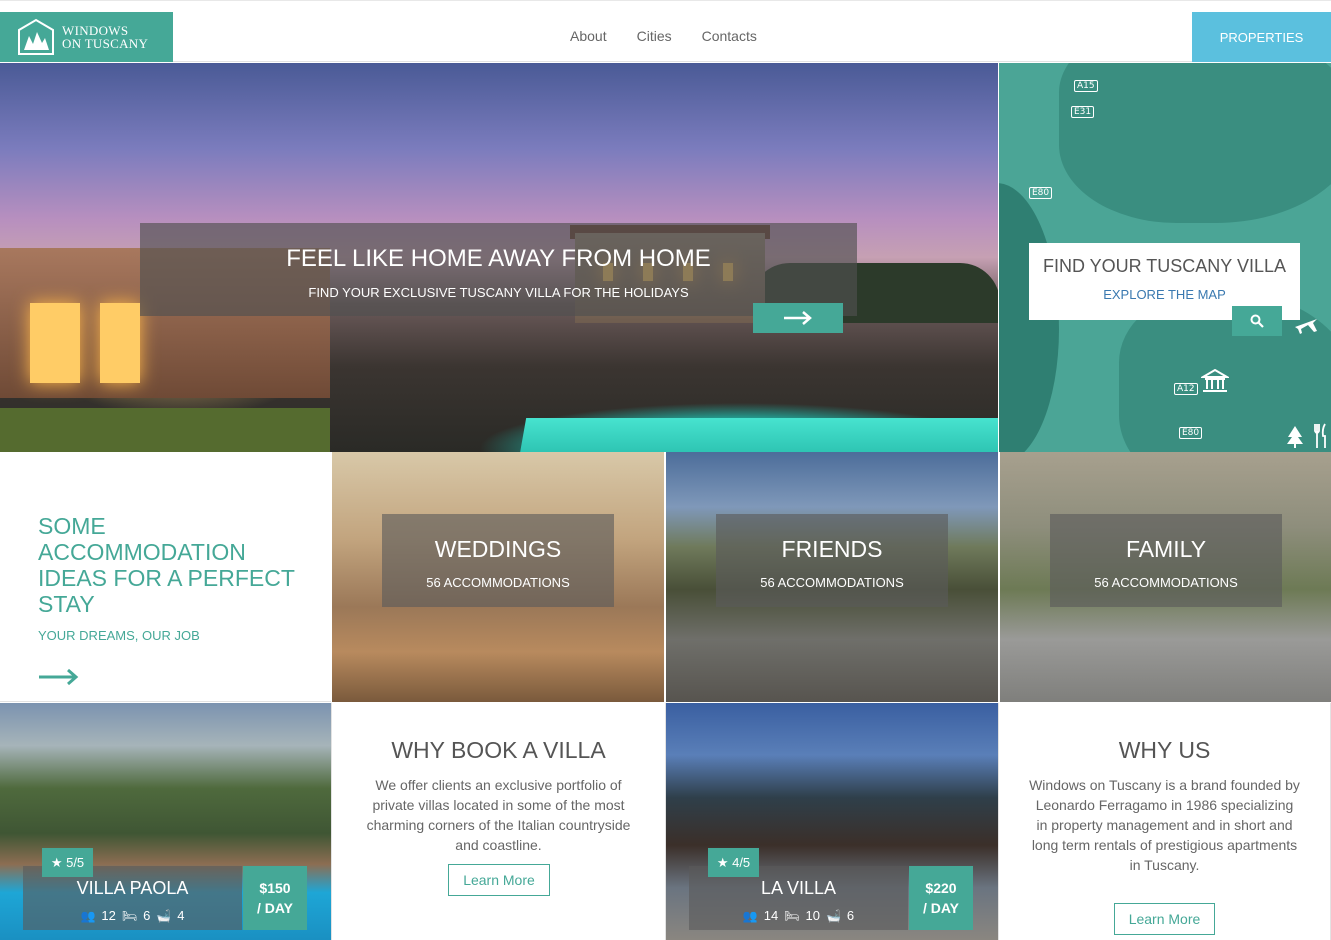 Image resolution: width=1331 pixels, height=940 pixels. I want to click on logo-text: WINDOWS ON TUSCANY, so click(105, 37).